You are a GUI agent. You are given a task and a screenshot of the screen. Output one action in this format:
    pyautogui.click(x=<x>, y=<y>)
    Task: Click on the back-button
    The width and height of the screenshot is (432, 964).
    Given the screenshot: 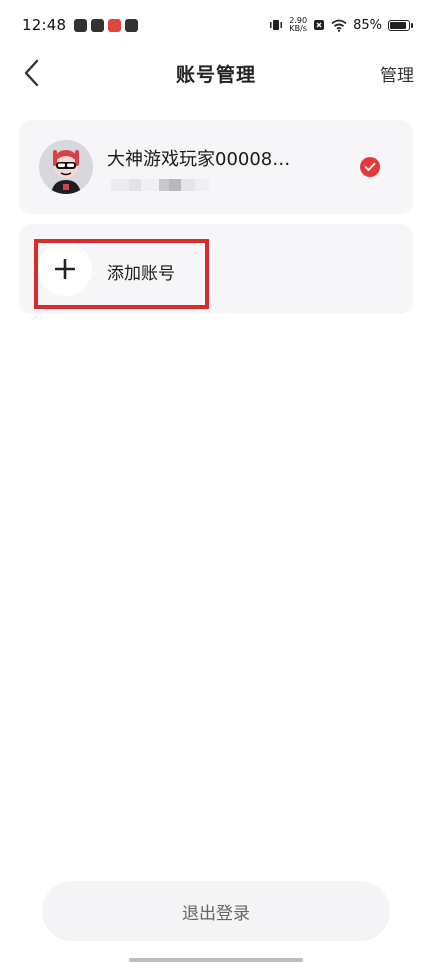 What is the action you would take?
    pyautogui.click(x=31, y=73)
    